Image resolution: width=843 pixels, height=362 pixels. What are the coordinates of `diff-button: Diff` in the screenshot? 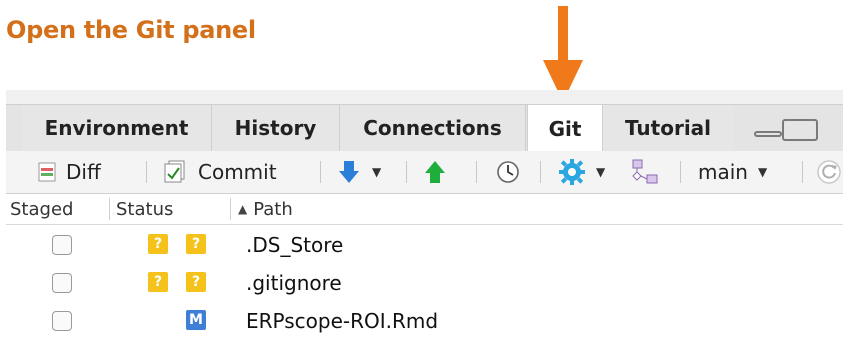 It's located at (69, 172).